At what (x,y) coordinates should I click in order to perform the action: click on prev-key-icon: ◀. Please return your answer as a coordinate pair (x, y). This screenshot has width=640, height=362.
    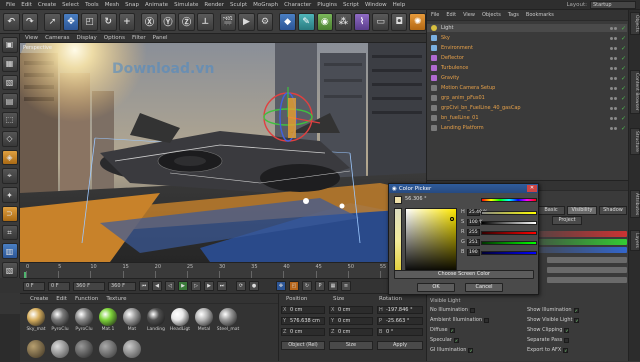
    Looking at the image, I should click on (157, 286).